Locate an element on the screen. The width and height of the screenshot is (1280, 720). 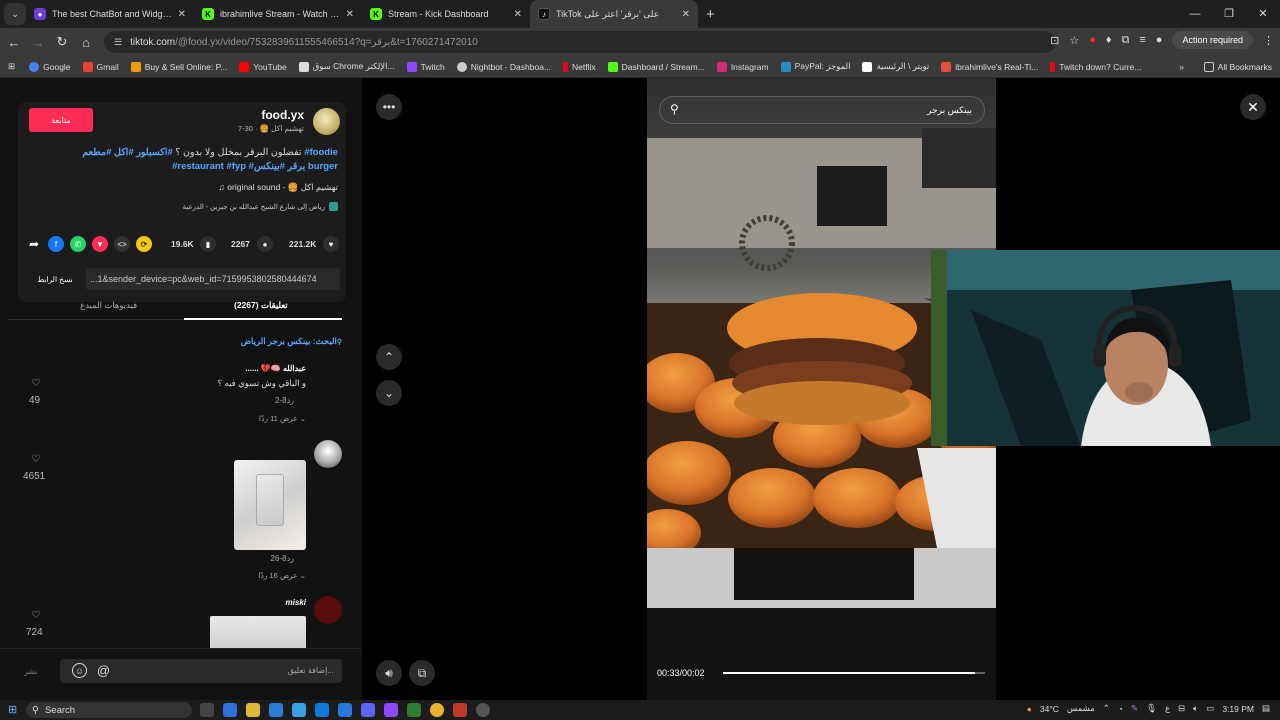
extension-red-icon: ● is located at coordinates (1092, 40).